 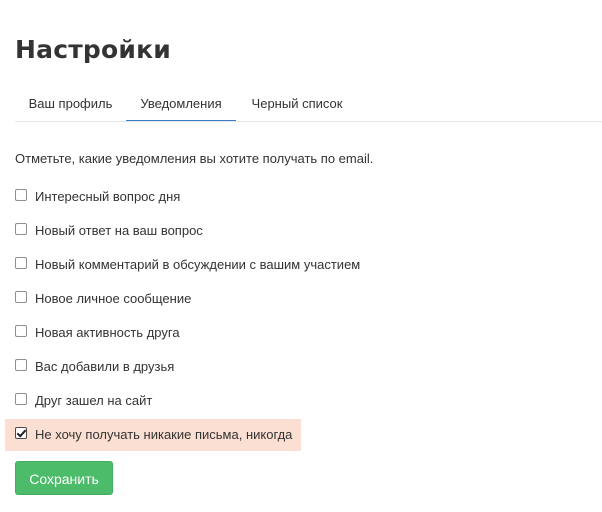 I want to click on tab-notifications: Уведомления, so click(x=181, y=105).